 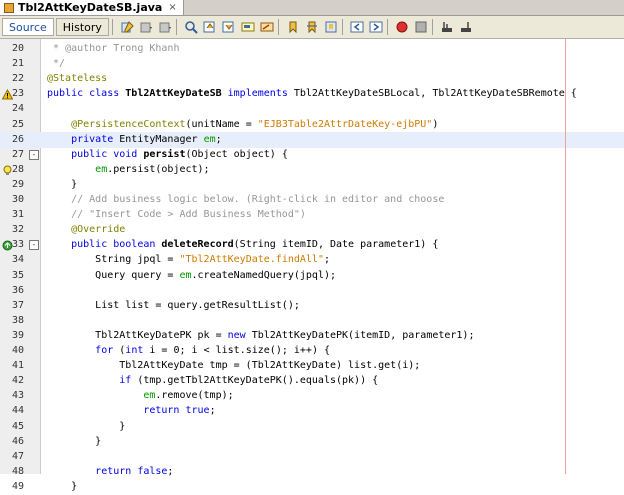 What do you see at coordinates (149, 396) in the screenshot?
I see `code-token: em` at bounding box center [149, 396].